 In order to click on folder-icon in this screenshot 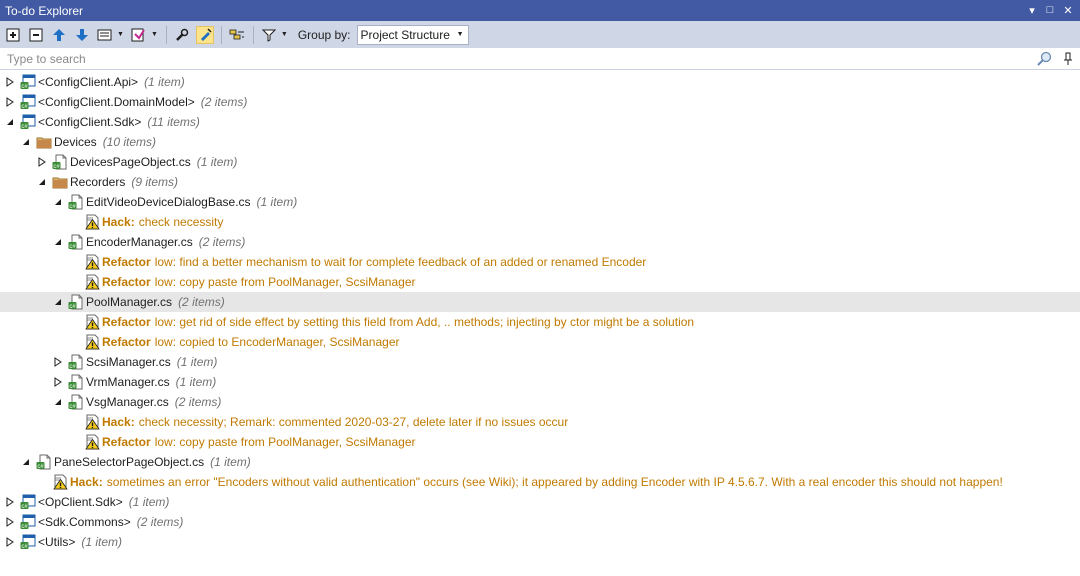, I will do `click(44, 142)`.